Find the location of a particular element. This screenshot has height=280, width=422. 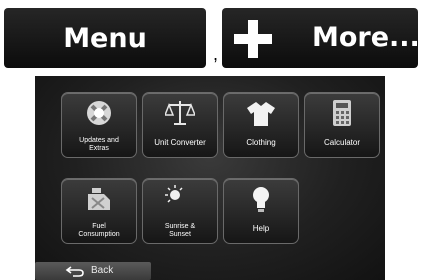

calculator-tile: Calculator is located at coordinates (342, 125).